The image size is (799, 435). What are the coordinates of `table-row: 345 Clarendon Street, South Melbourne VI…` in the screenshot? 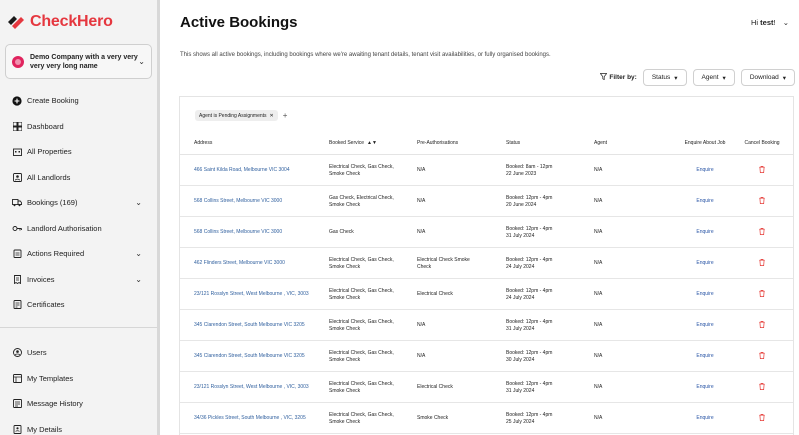 It's located at (486, 356).